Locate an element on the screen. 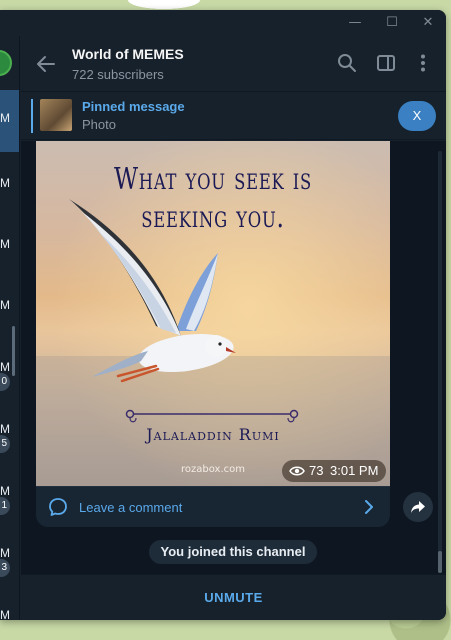 The width and height of the screenshot is (451, 640). quote-author: Jalaladdin Rumi is located at coordinates (213, 434).